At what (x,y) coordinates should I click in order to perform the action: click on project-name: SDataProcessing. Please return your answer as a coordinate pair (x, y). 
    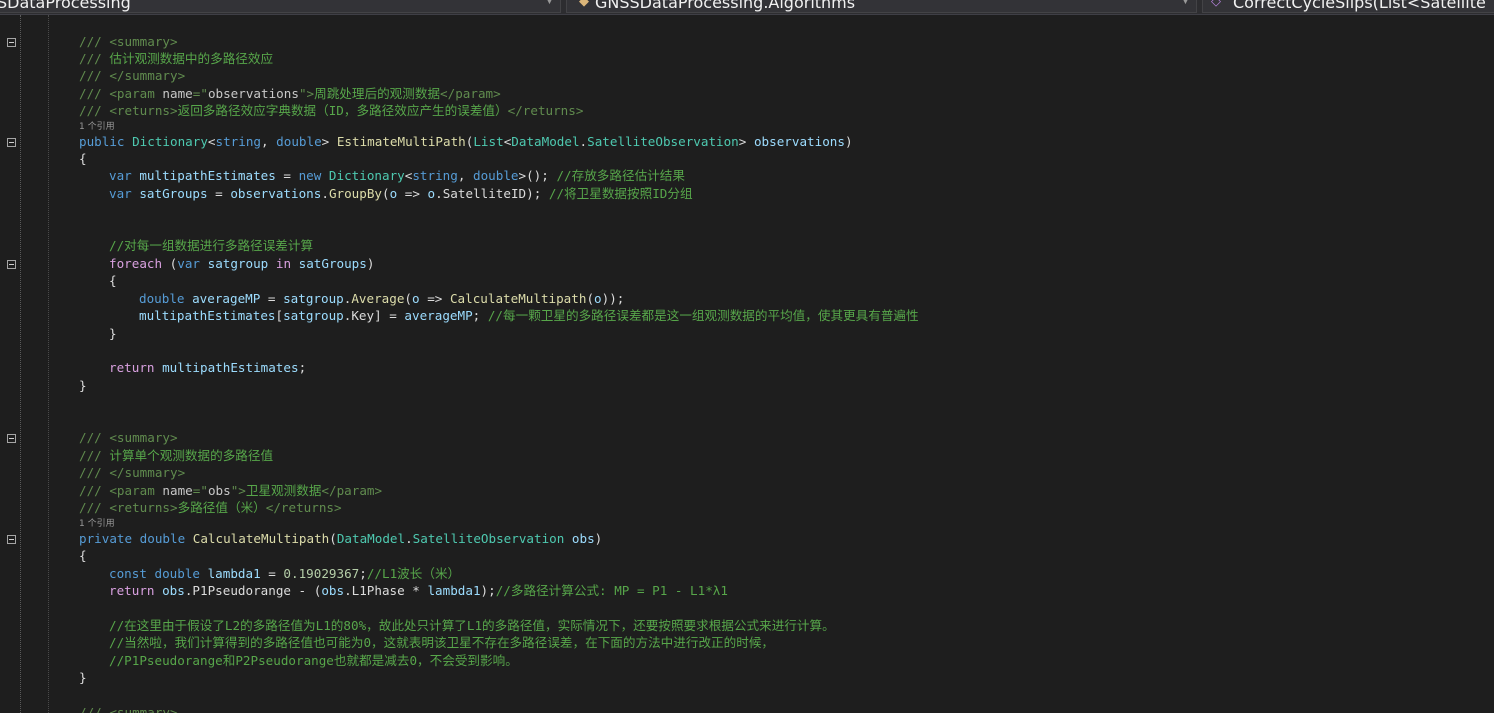
    Looking at the image, I should click on (65, 6).